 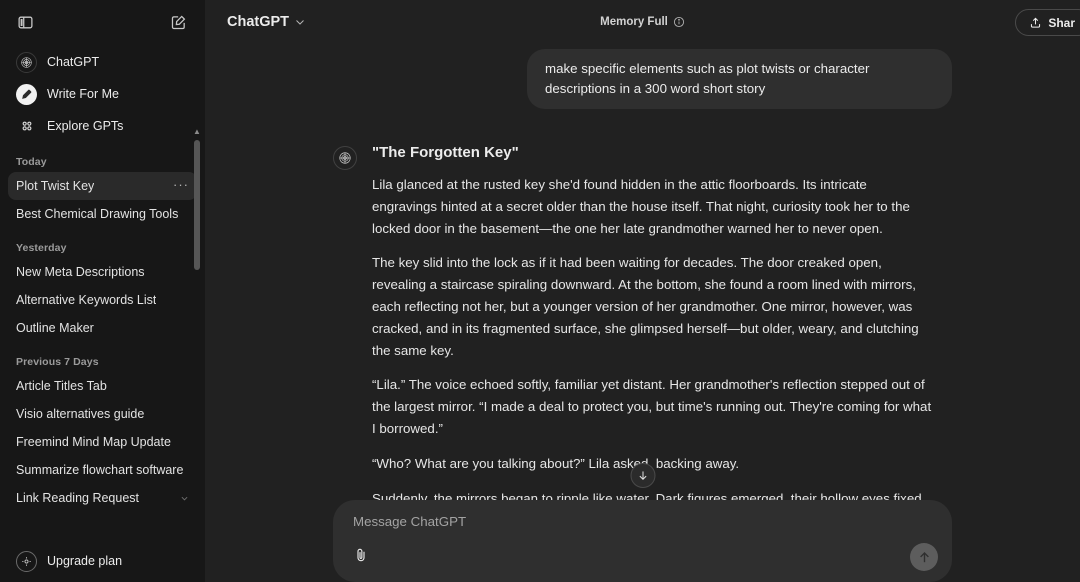 What do you see at coordinates (77, 498) in the screenshot?
I see `conversation-title: Link Reading Request` at bounding box center [77, 498].